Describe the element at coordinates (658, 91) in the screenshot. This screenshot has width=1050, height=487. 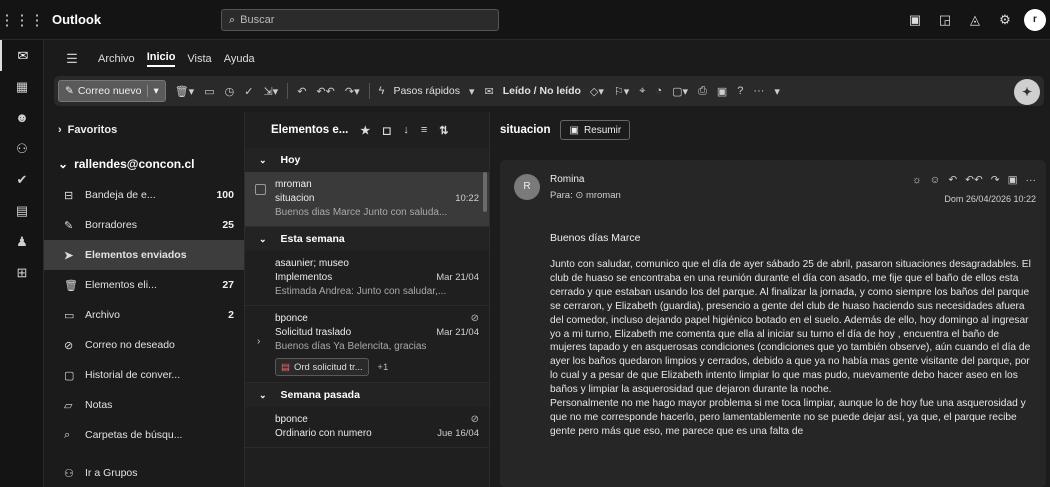
I see `snooze-icon: ◔` at that location.